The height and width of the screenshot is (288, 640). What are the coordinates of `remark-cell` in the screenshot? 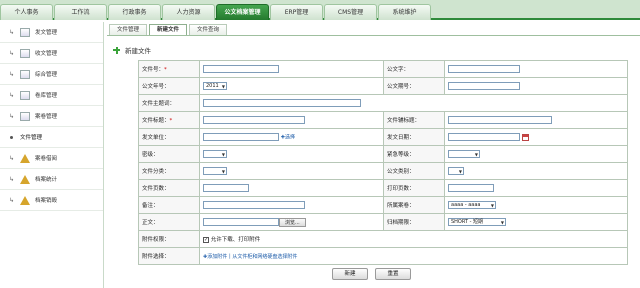 It's located at (291, 205).